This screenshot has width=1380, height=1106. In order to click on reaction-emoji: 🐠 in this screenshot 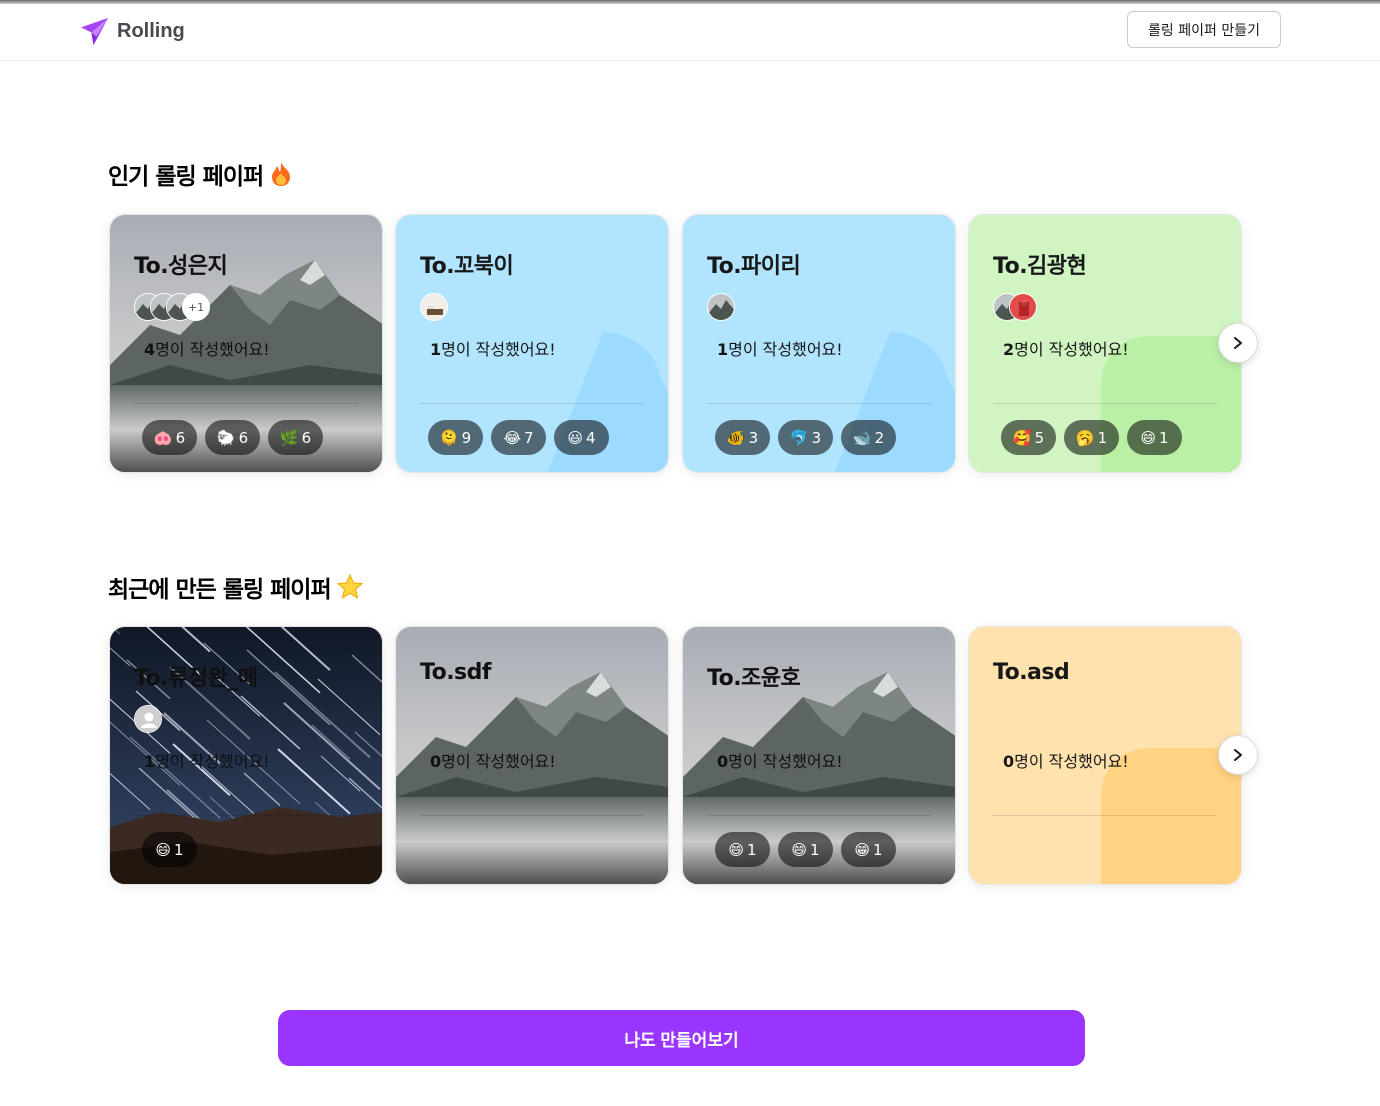, I will do `click(736, 437)`.